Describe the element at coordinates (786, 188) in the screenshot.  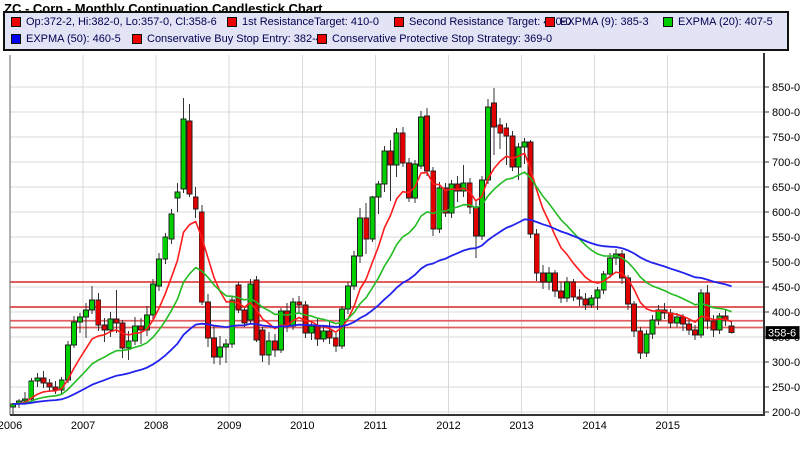
I see `y-tick-label: 650-0` at that location.